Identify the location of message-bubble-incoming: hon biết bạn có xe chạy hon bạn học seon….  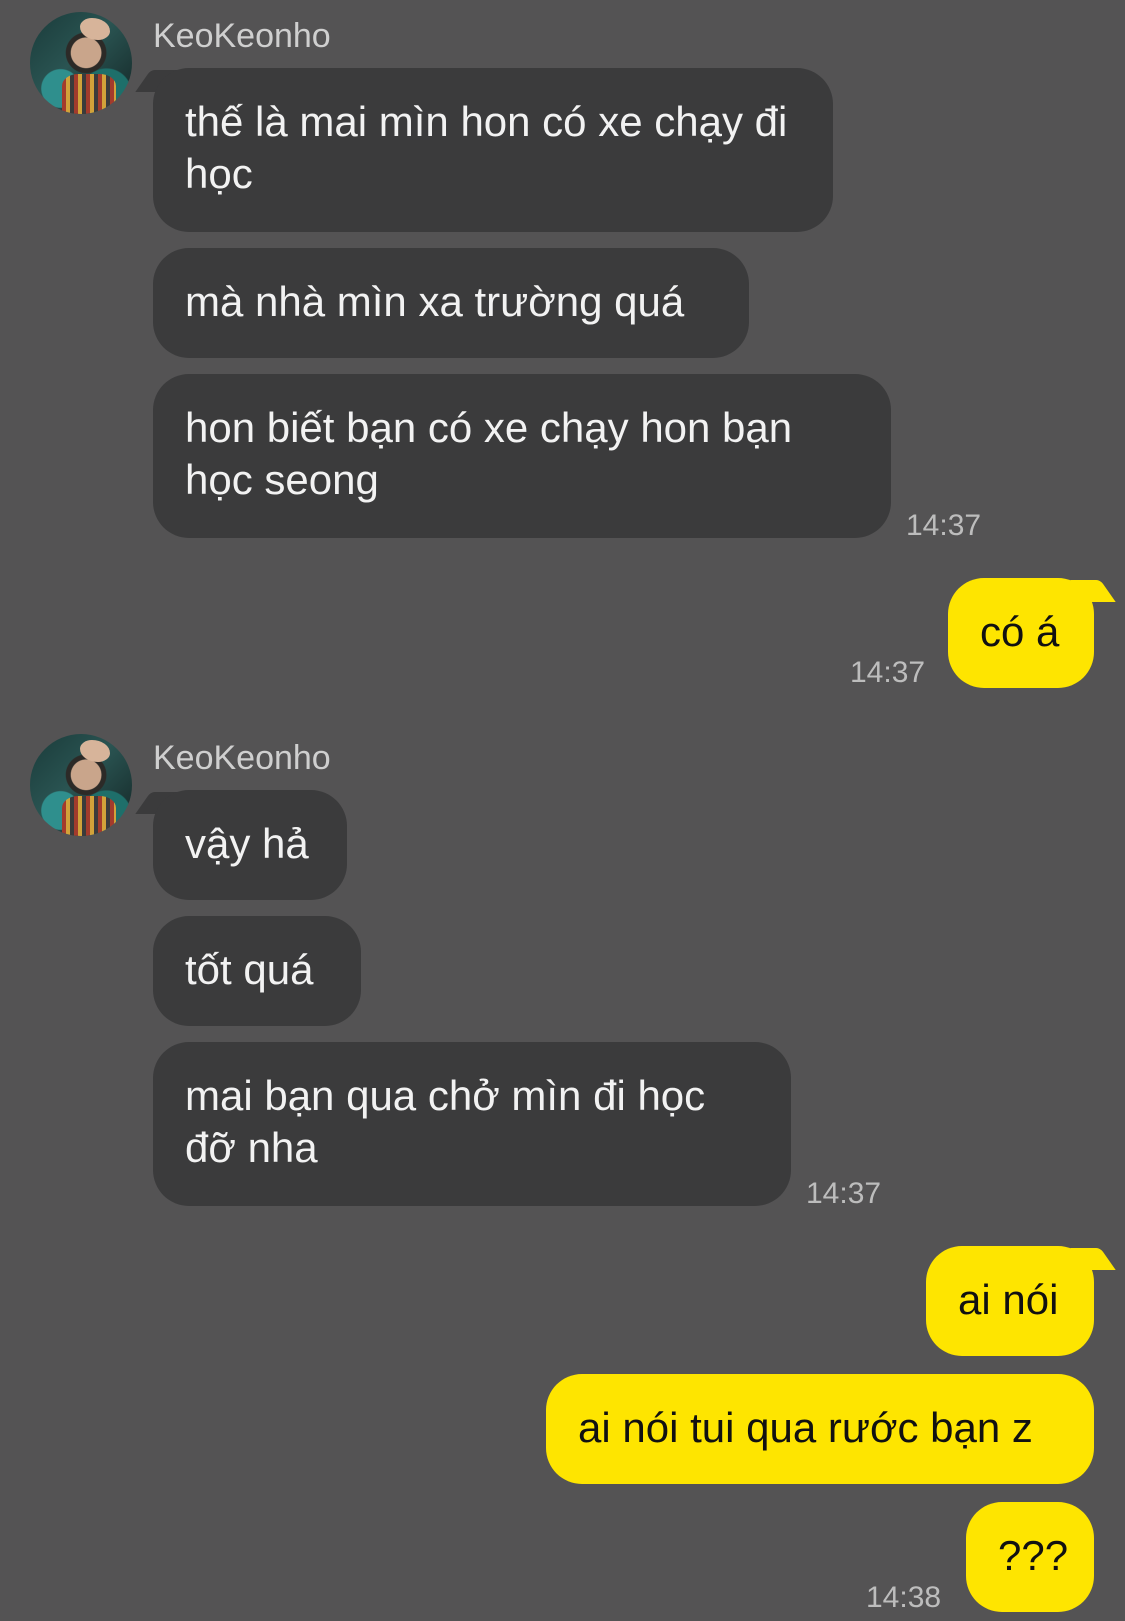
(522, 456).